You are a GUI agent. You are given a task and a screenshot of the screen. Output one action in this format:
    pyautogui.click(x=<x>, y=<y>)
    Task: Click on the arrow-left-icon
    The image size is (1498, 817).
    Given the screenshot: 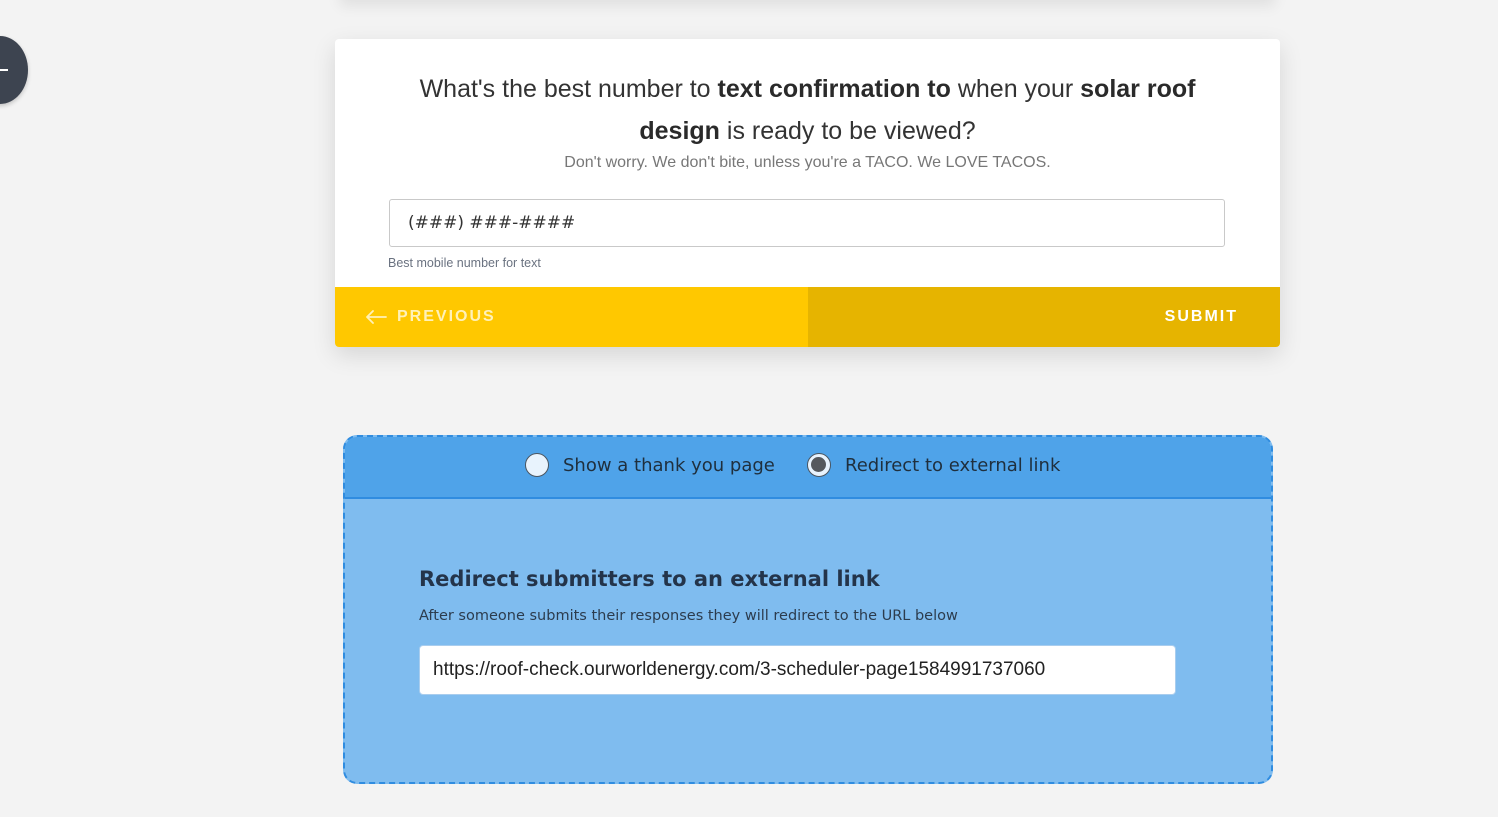 What is the action you would take?
    pyautogui.click(x=376, y=317)
    